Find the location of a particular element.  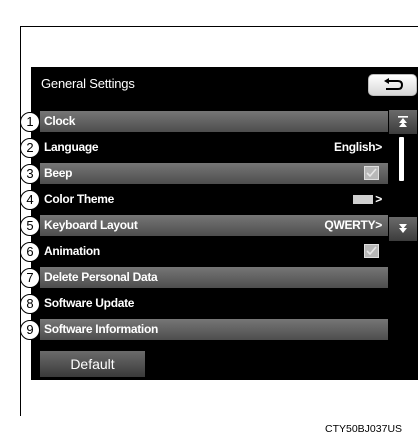

scrollbar is located at coordinates (403, 175).